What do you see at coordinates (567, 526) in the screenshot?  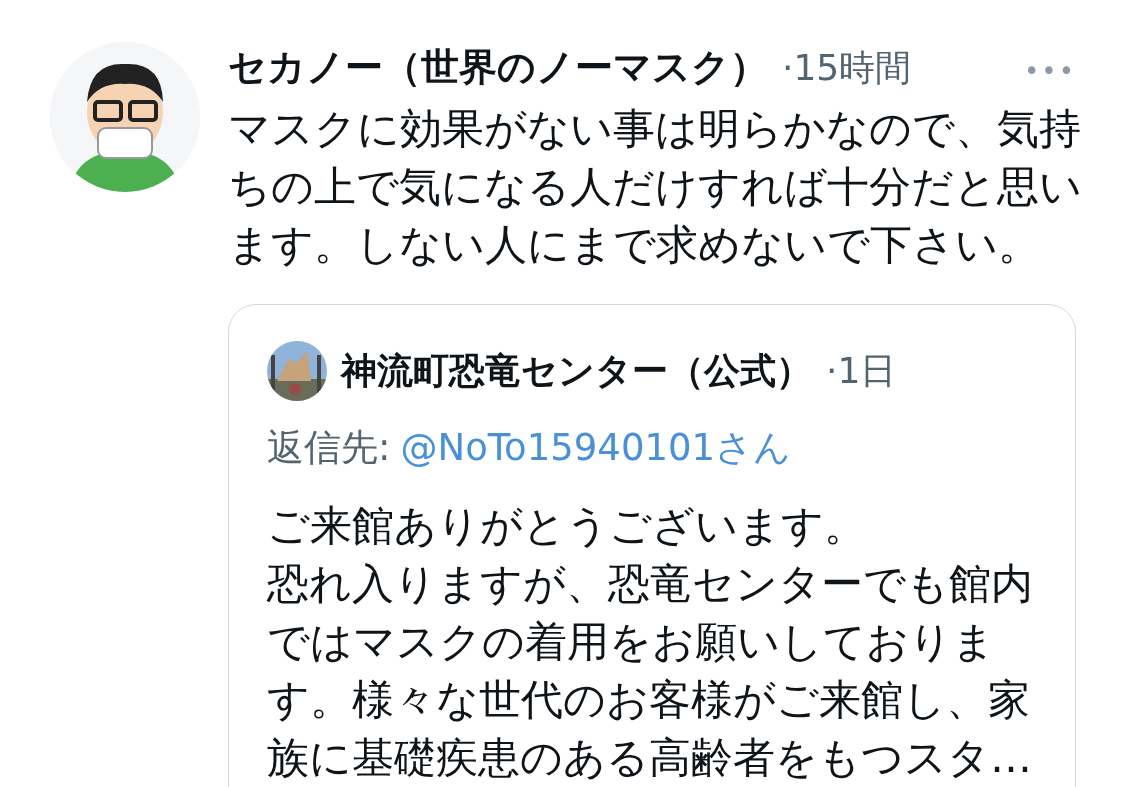 I see `quoted-post-paragraph: ご来館ありがとうございます。` at bounding box center [567, 526].